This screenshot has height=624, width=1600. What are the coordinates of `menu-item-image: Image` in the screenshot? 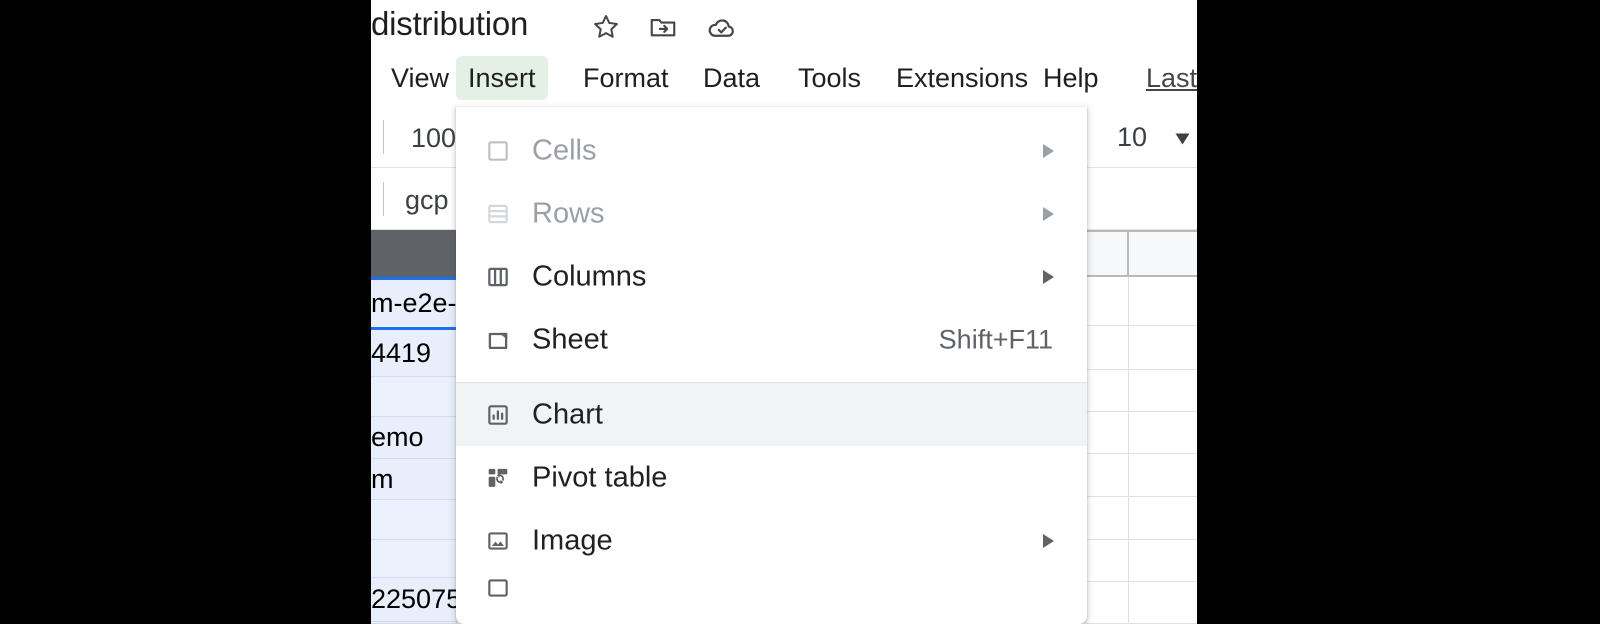 It's located at (771, 540).